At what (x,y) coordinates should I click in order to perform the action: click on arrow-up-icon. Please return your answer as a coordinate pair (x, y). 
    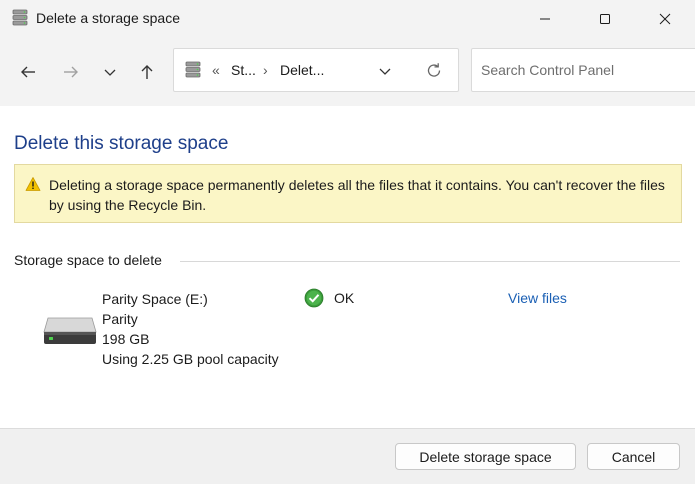
    Looking at the image, I should click on (147, 72).